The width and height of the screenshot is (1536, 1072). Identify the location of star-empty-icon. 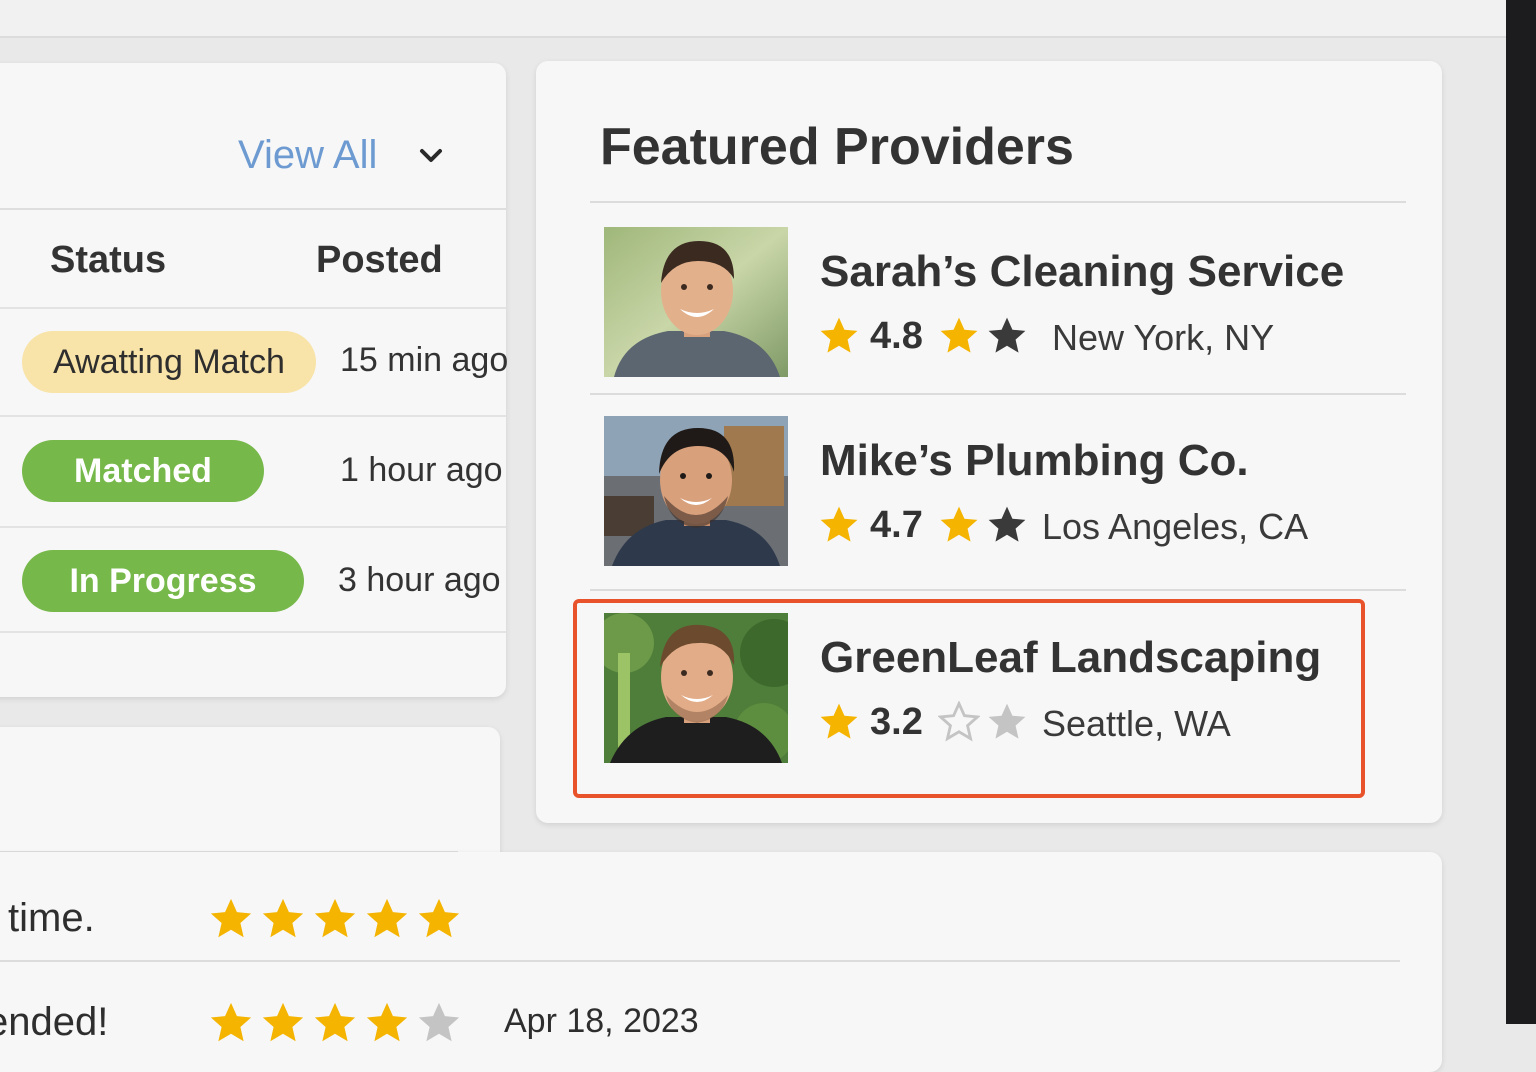
(439, 1022).